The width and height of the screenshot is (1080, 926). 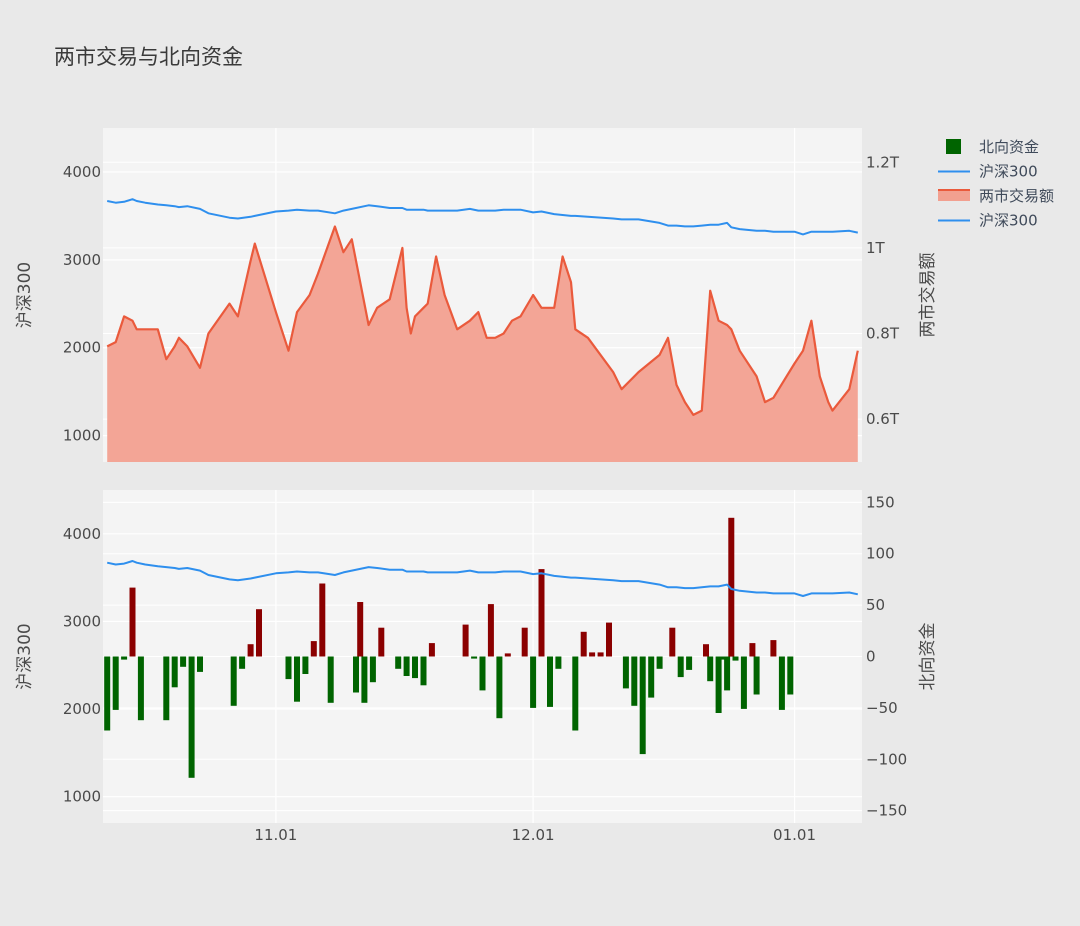 What do you see at coordinates (883, 419) in the screenshot?
I see `y-right-tick-label: 0.6T` at bounding box center [883, 419].